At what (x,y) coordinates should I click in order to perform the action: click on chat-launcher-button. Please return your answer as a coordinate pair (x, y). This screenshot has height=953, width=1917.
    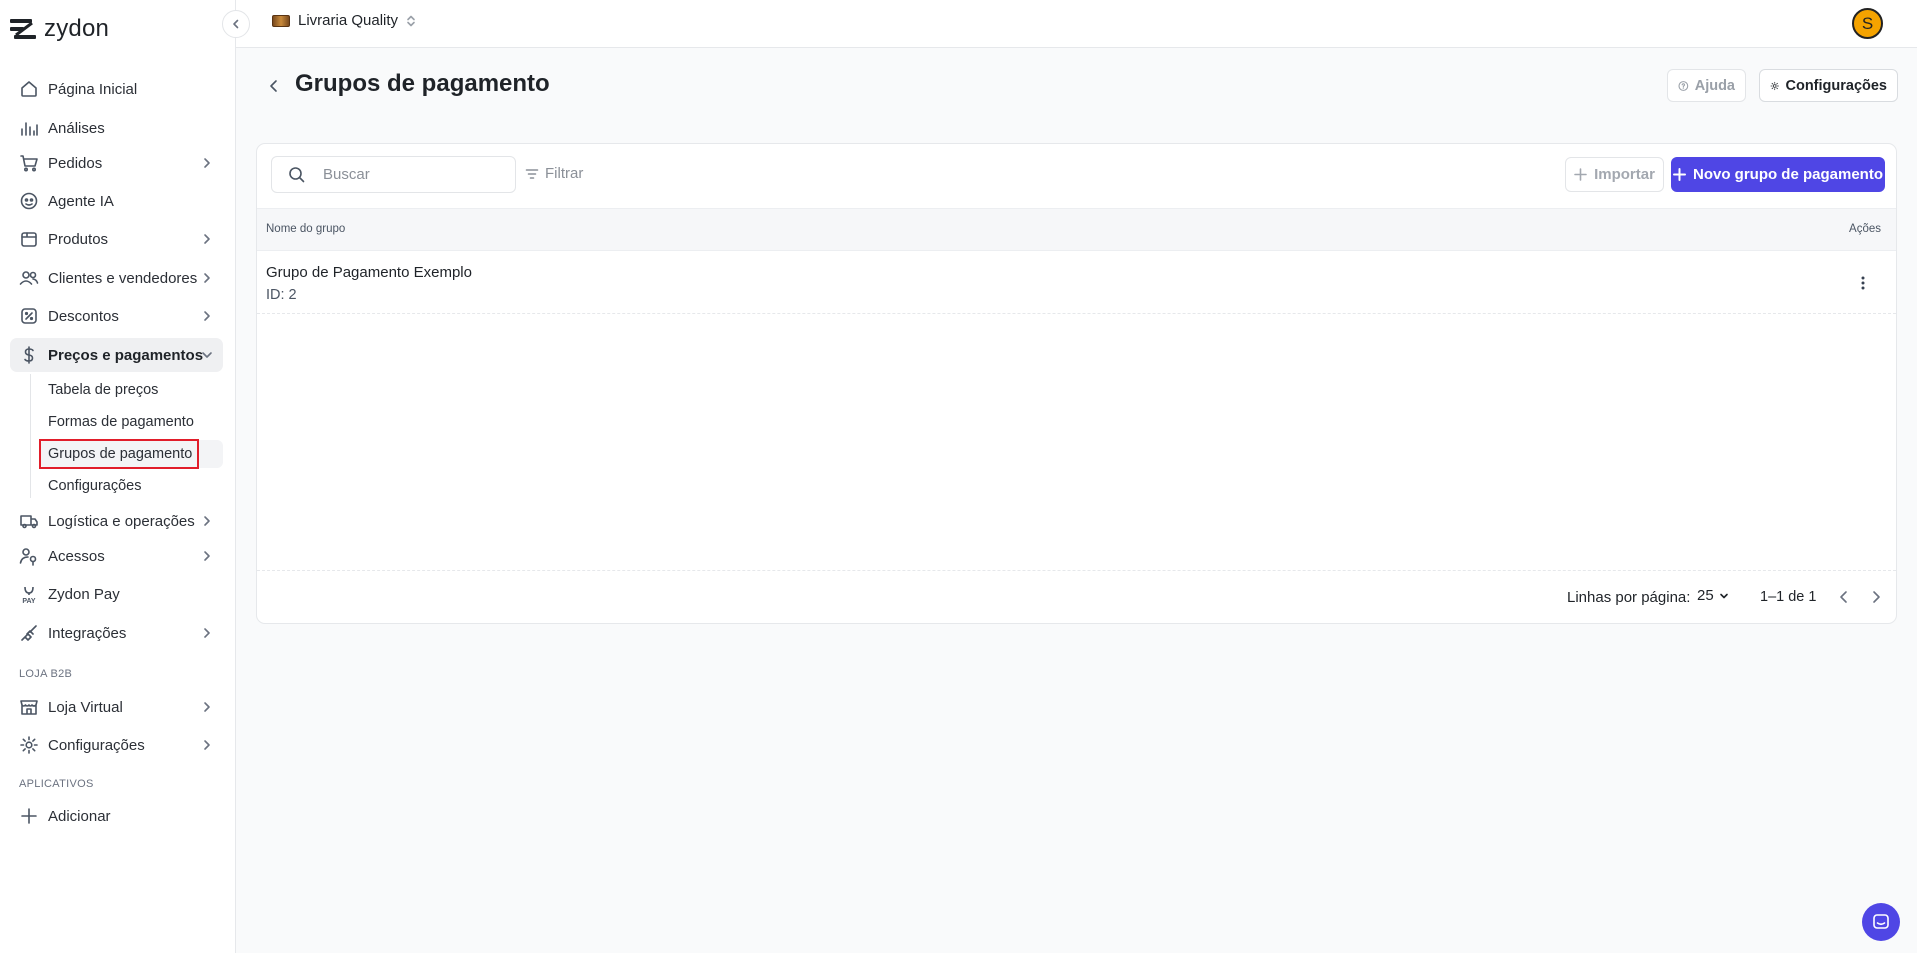
    Looking at the image, I should click on (1881, 922).